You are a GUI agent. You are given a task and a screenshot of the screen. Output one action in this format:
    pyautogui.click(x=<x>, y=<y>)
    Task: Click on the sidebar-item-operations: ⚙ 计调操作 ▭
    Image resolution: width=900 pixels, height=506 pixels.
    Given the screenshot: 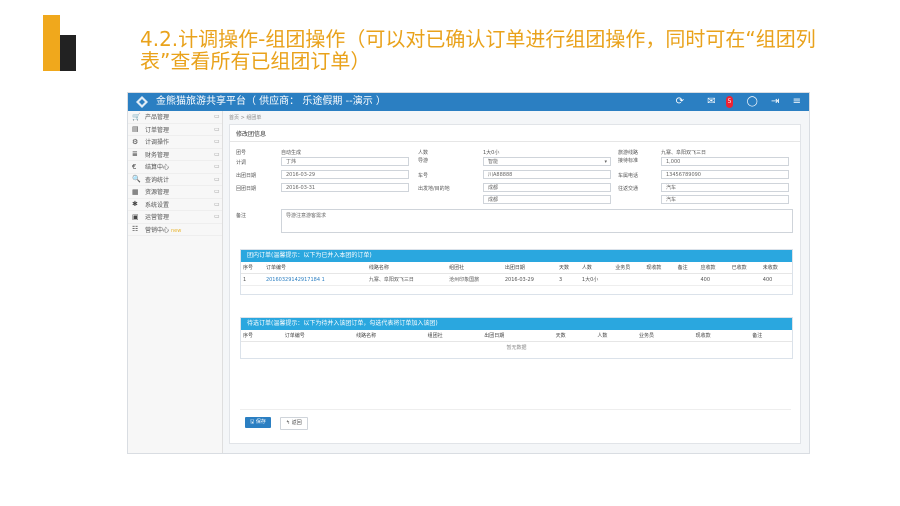 What is the action you would take?
    pyautogui.click(x=175, y=142)
    